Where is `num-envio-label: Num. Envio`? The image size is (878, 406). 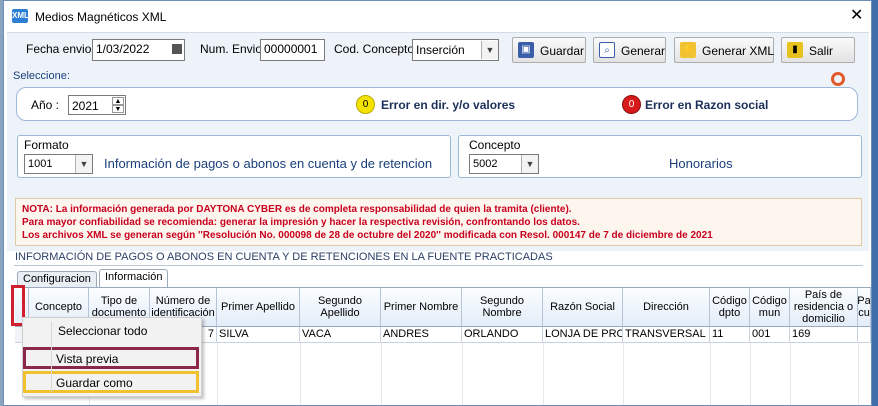
num-envio-label: Num. Envio is located at coordinates (231, 49).